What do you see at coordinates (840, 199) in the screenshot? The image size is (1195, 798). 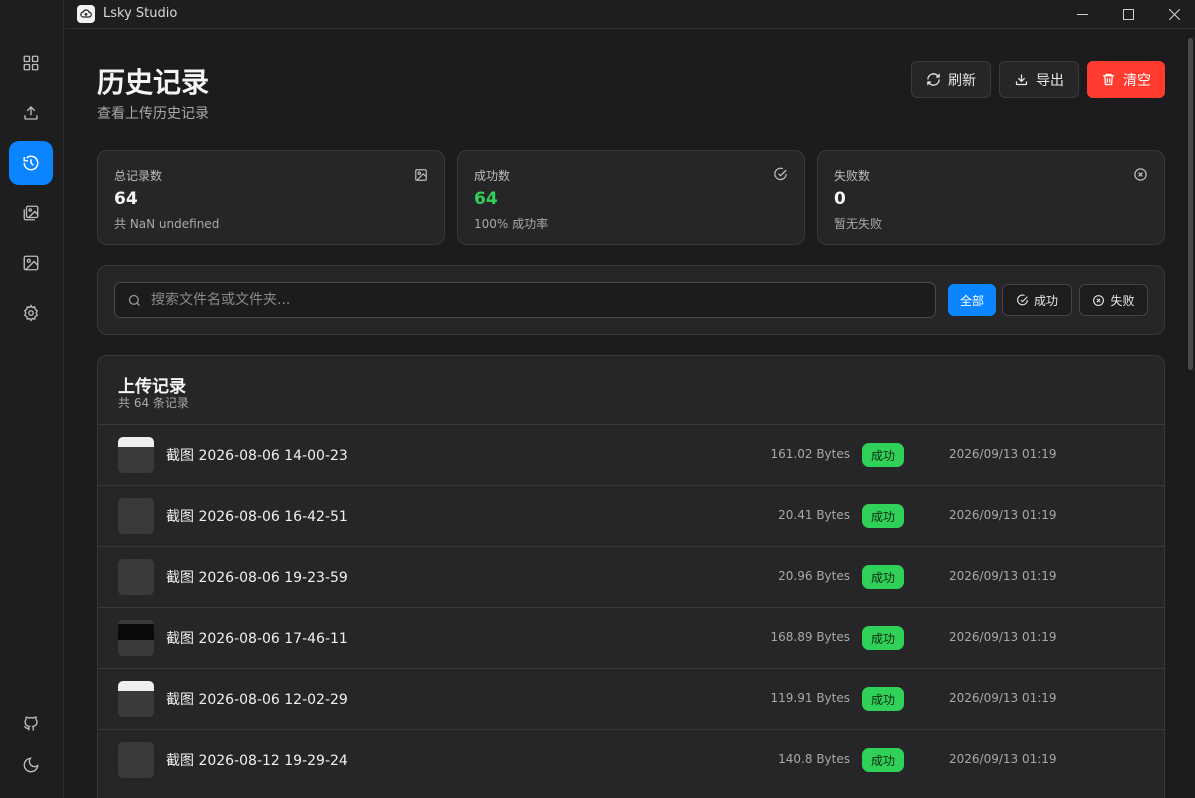 I see `stat-failed-value: 0` at bounding box center [840, 199].